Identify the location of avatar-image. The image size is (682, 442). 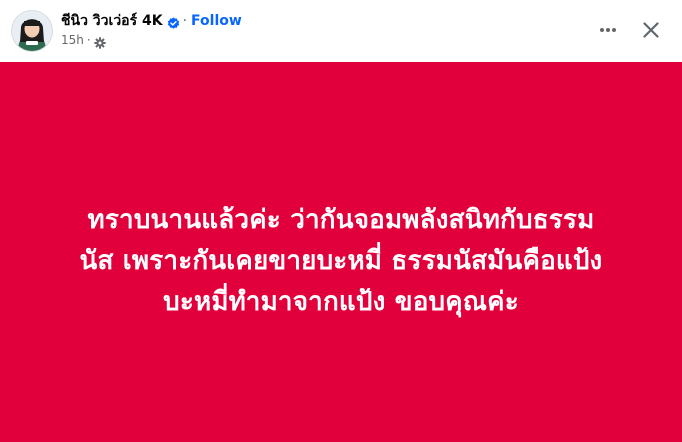
(32, 31).